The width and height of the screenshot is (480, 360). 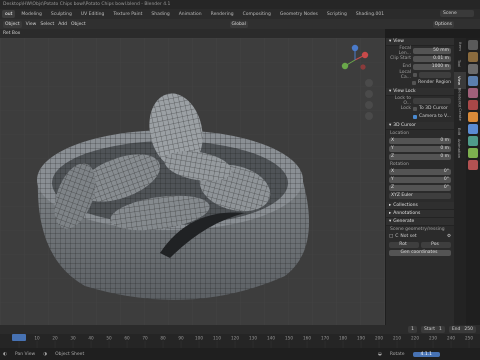 I want to click on tab-modeling: Modeling, so click(x=31, y=14).